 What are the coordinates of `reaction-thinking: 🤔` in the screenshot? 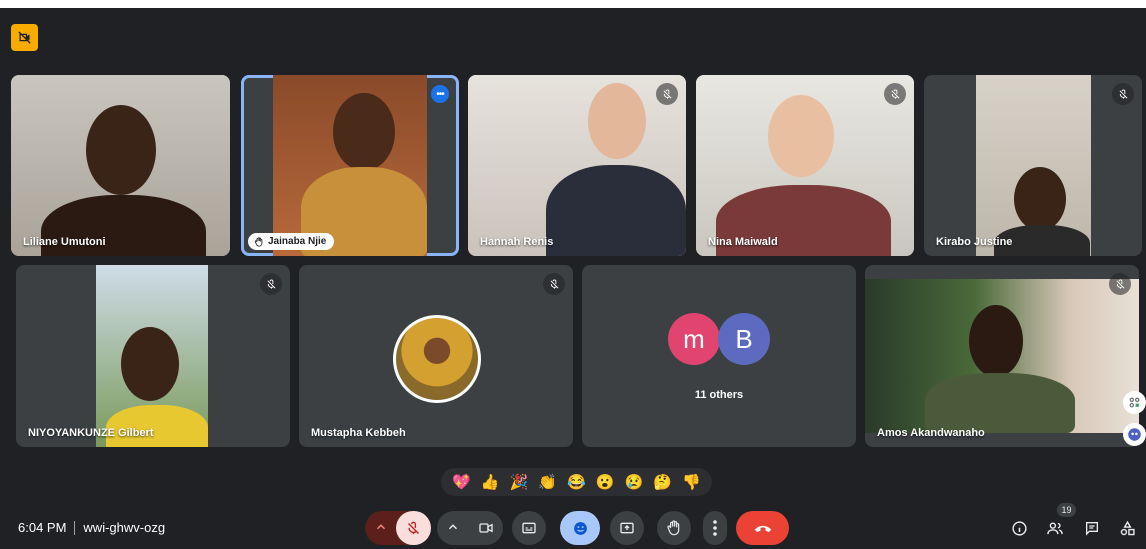 It's located at (662, 482).